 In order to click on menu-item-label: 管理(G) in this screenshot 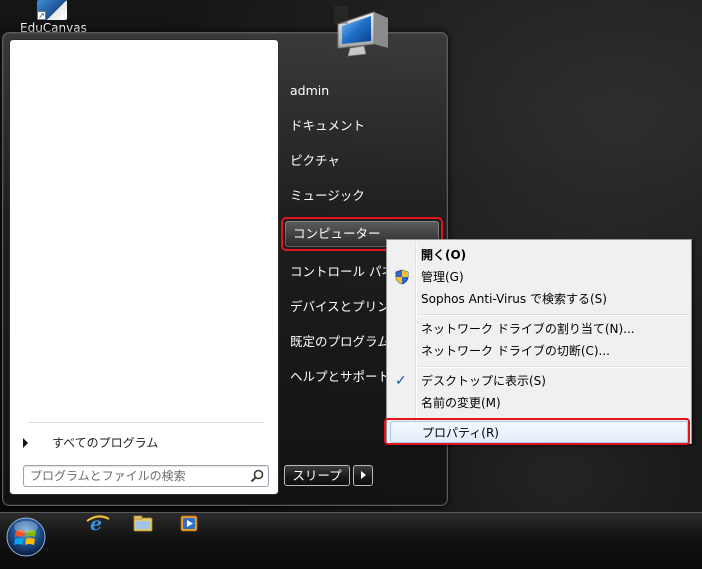, I will do `click(442, 277)`.